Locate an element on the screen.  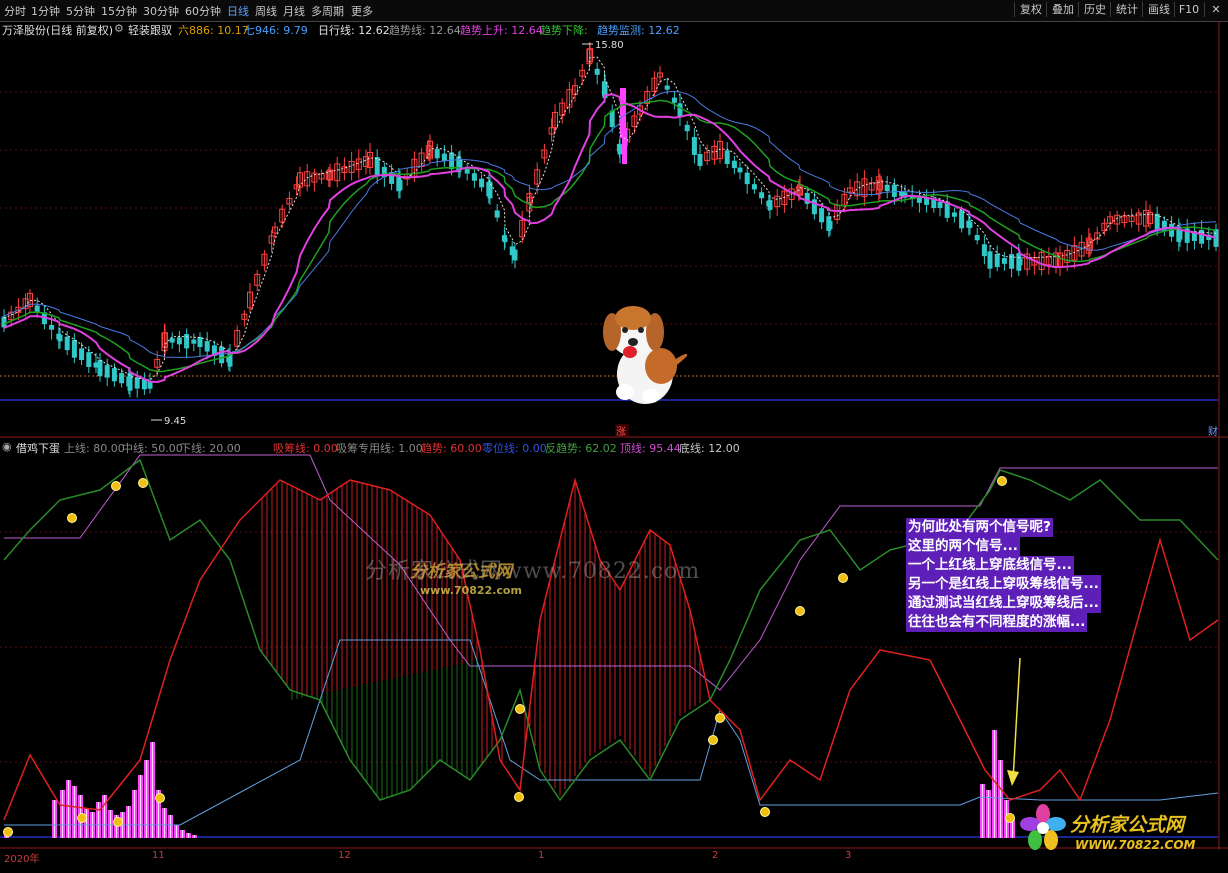
brand-logo: 分析家公式网 is located at coordinates (1127, 825).